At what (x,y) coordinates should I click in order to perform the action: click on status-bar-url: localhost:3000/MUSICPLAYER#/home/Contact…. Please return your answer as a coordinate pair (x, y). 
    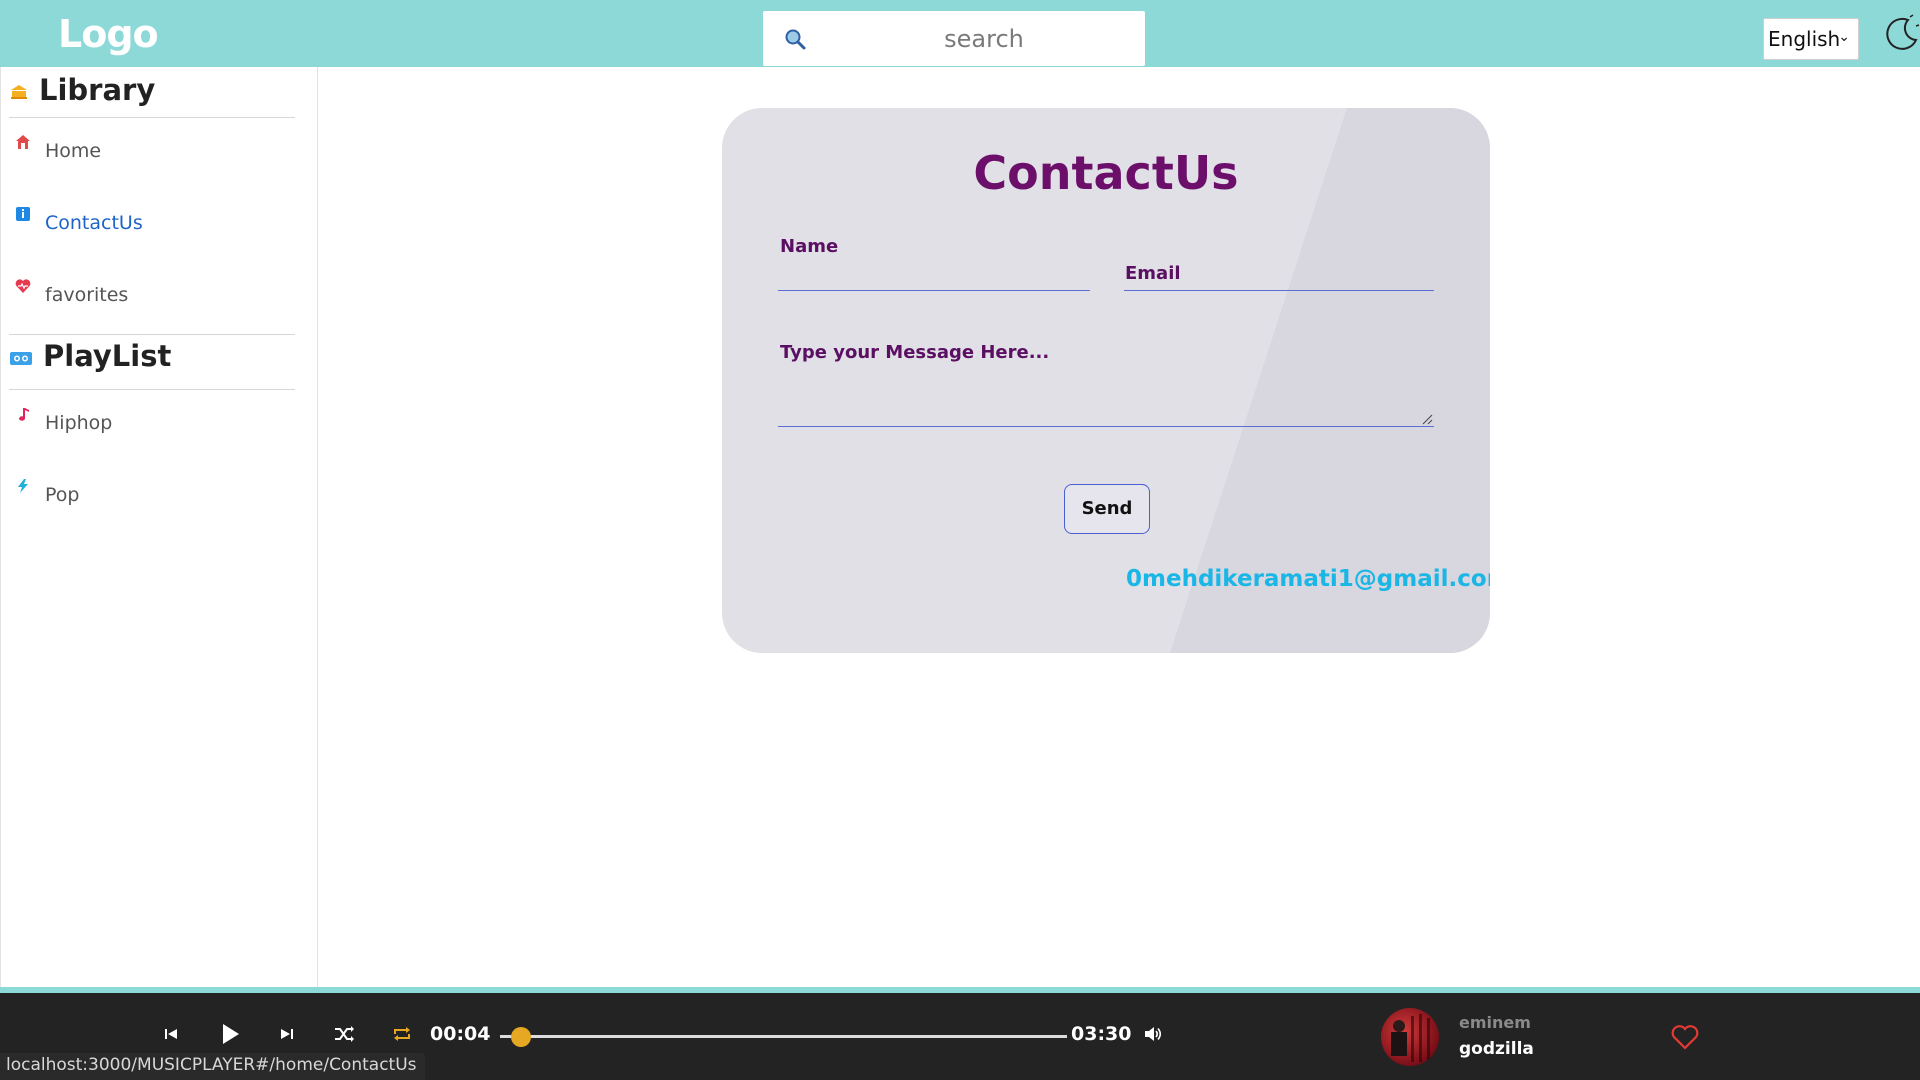
    Looking at the image, I should click on (212, 1066).